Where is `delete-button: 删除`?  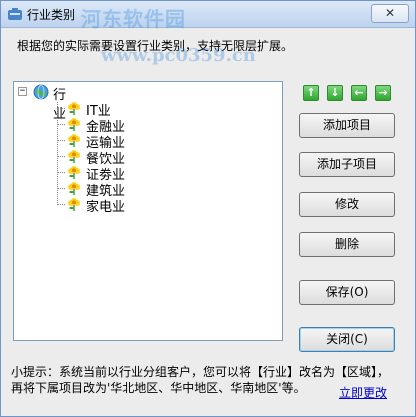 delete-button: 删除 is located at coordinates (347, 244).